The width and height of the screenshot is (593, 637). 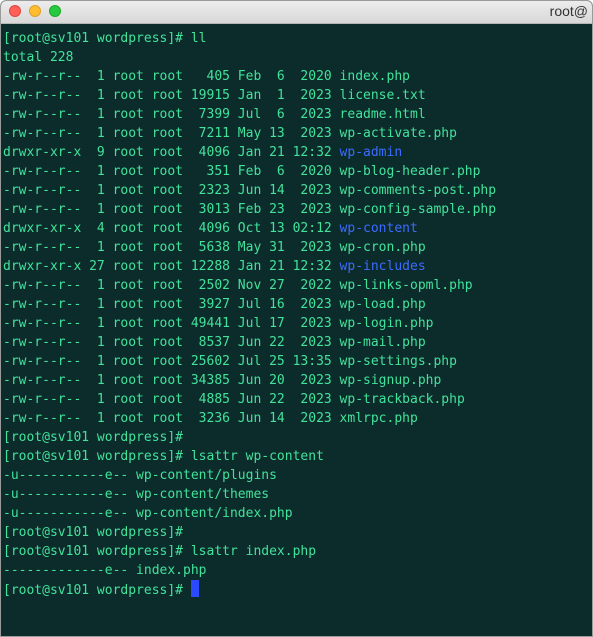 I want to click on file-name: wp-config-sample.php, so click(x=418, y=209).